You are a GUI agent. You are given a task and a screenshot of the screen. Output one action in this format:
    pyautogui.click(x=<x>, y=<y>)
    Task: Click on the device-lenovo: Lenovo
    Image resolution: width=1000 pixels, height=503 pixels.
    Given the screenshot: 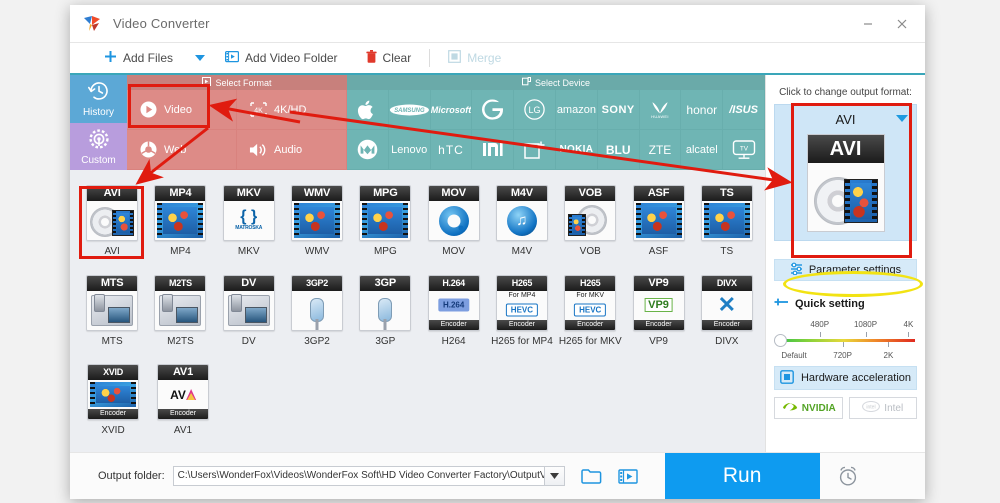 What is the action you would take?
    pyautogui.click(x=409, y=150)
    